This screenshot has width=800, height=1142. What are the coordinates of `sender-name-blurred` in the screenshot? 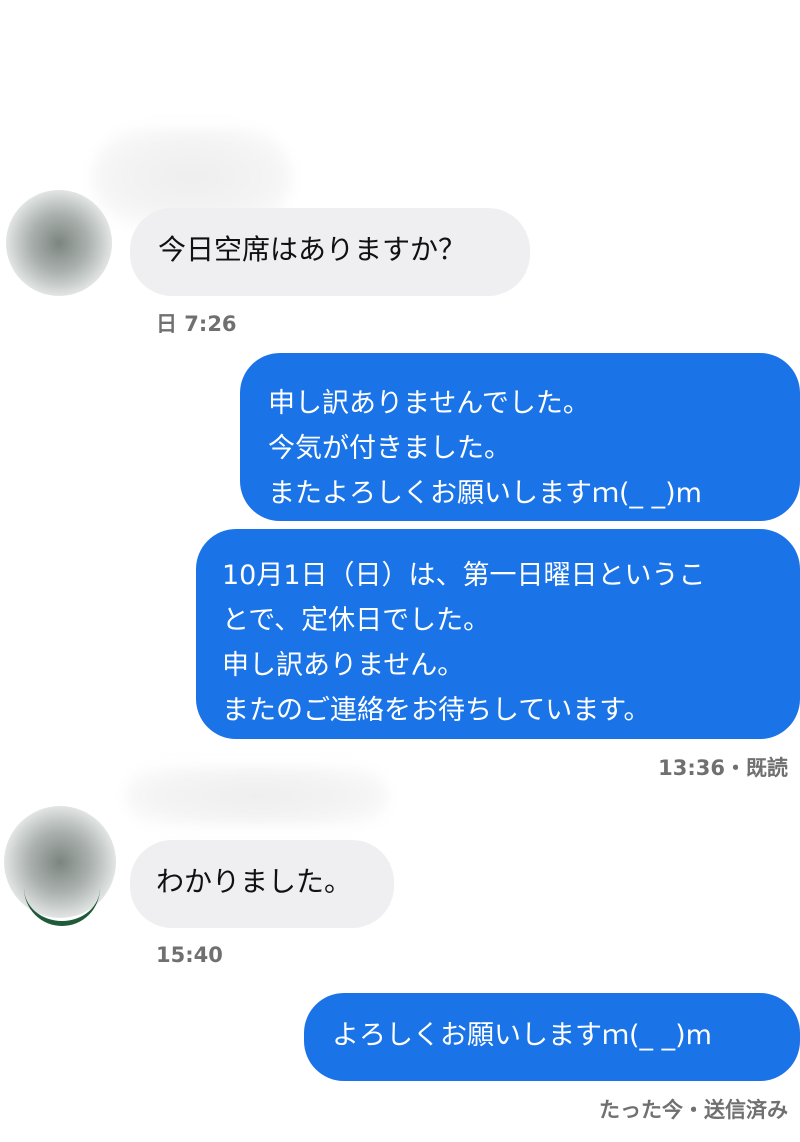 It's located at (257, 796).